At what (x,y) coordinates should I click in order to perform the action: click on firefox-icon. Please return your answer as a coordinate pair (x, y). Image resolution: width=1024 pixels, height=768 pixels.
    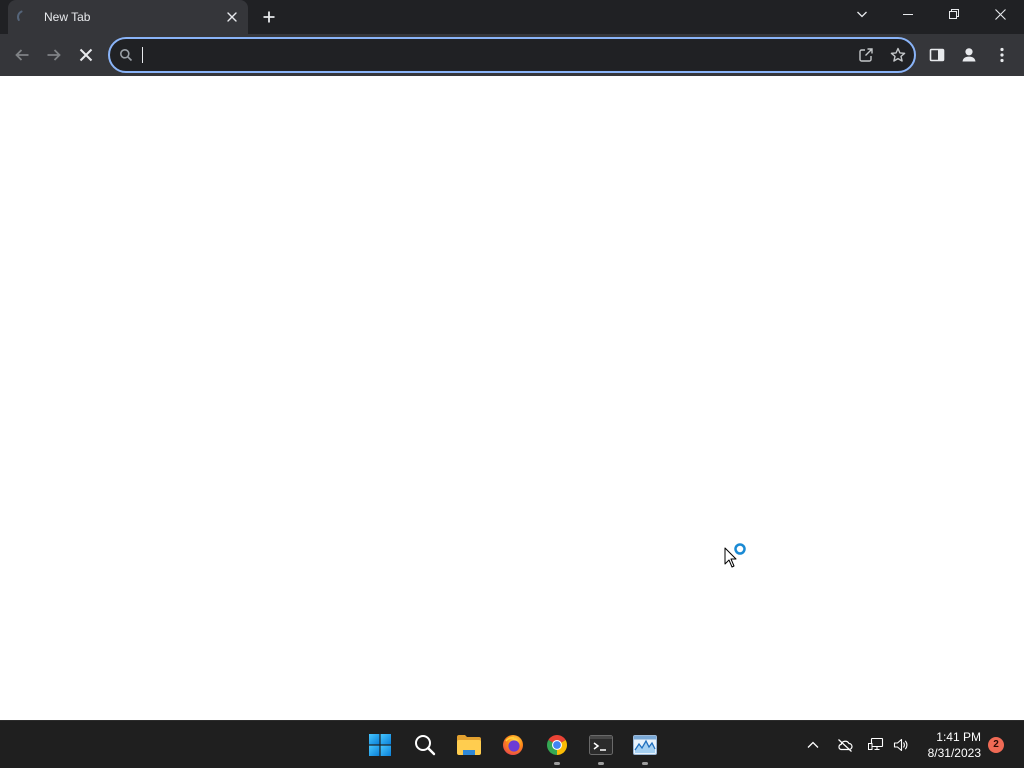
    Looking at the image, I should click on (513, 745).